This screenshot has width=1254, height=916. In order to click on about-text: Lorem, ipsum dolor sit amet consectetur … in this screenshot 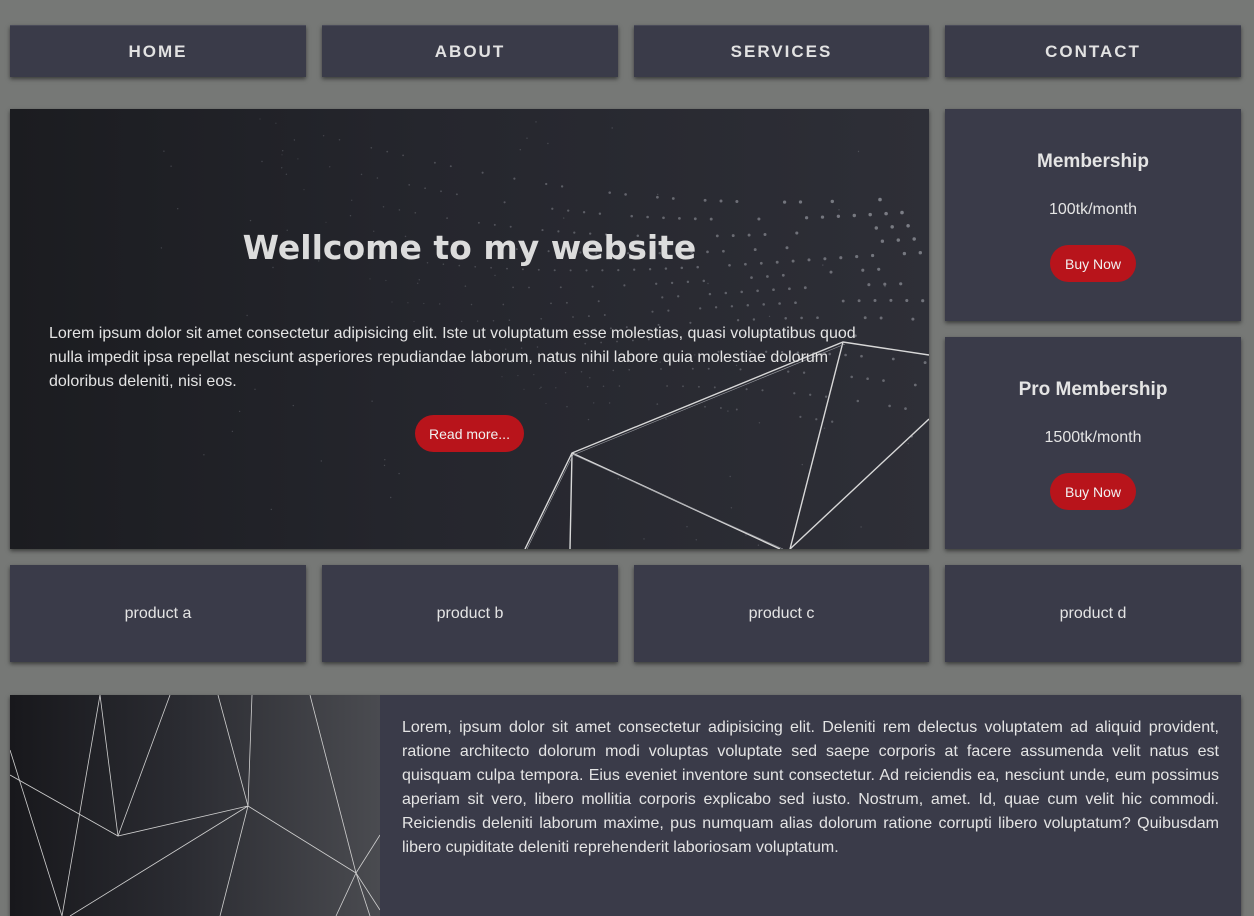, I will do `click(810, 787)`.